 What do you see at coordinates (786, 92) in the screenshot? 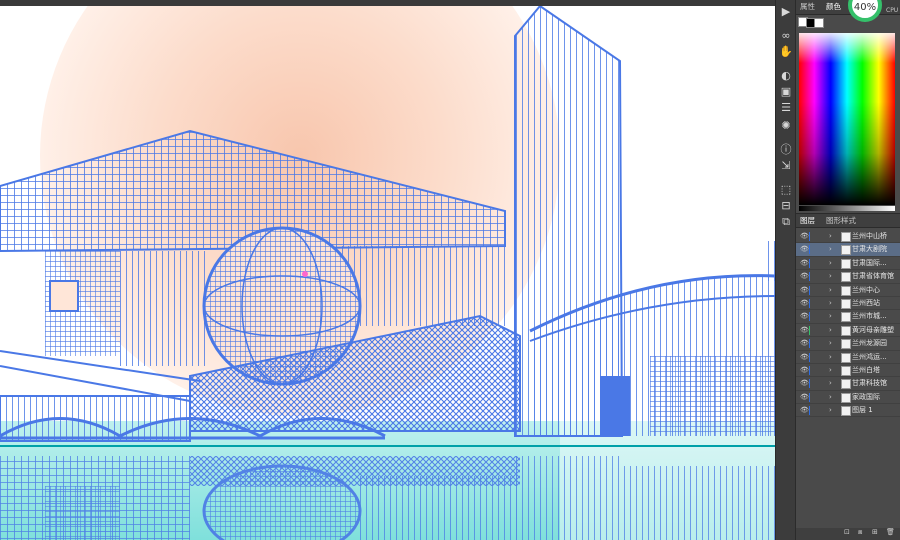
I see `gradient-icon: ▣` at bounding box center [786, 92].